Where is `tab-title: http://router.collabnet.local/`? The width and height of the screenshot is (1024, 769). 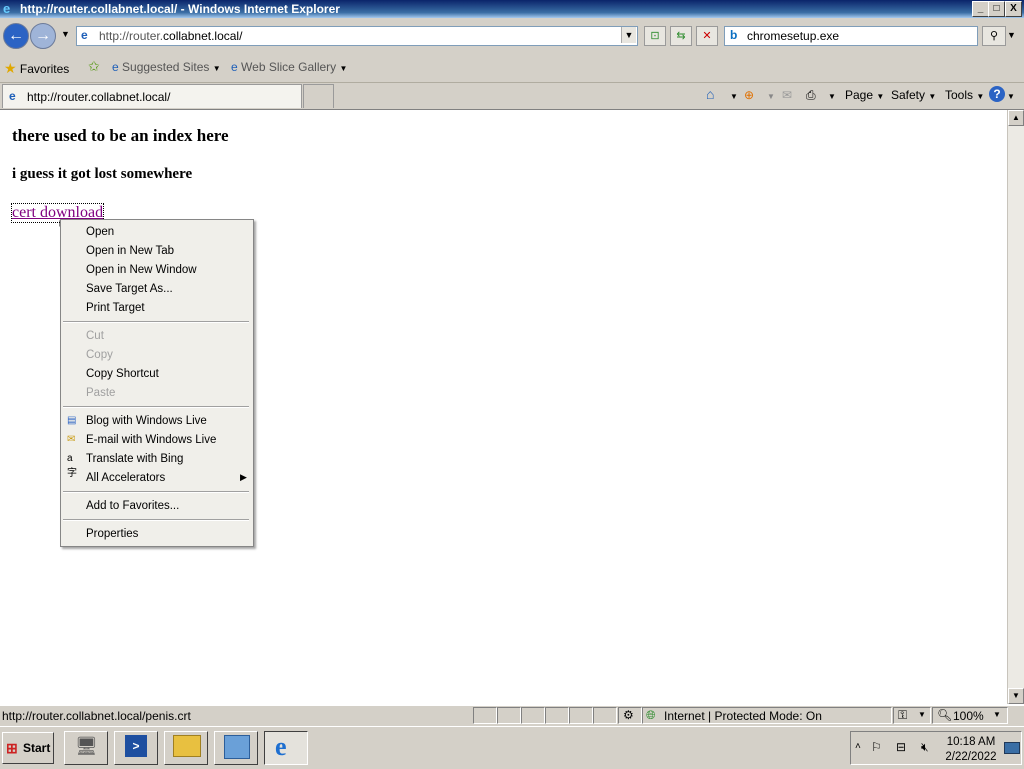 tab-title: http://router.collabnet.local/ is located at coordinates (99, 97).